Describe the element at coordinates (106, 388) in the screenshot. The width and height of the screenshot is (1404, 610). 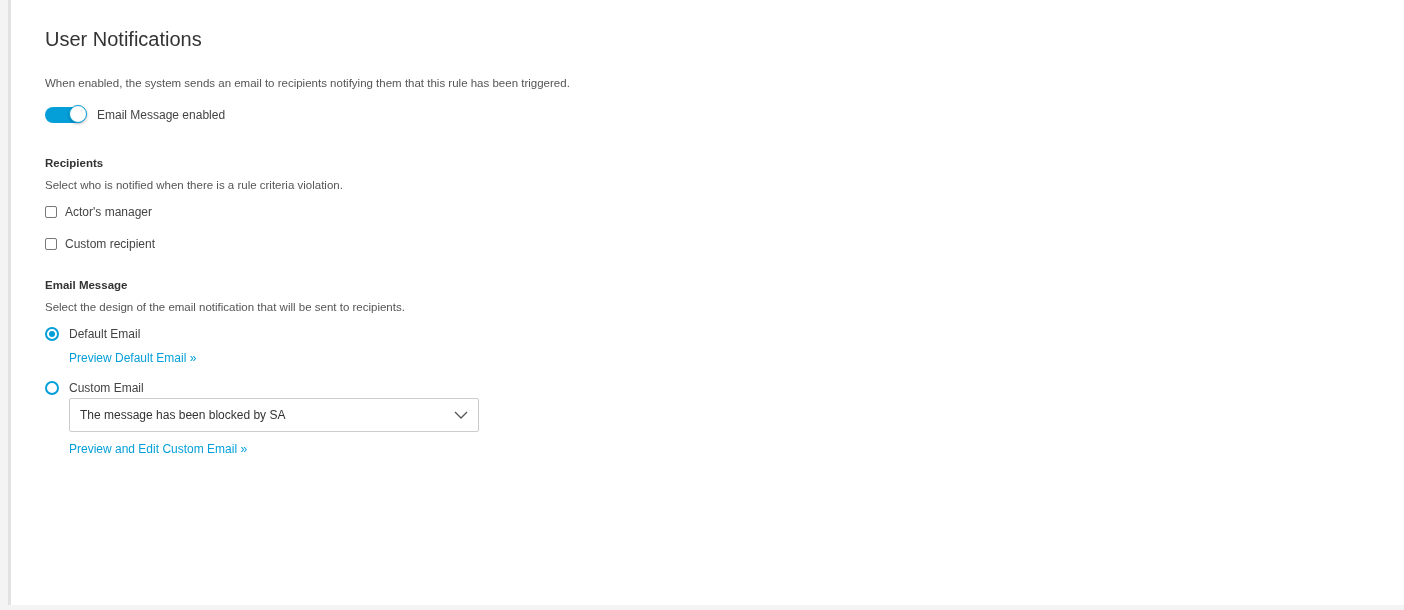
I see `radio-label: Custom Email` at that location.